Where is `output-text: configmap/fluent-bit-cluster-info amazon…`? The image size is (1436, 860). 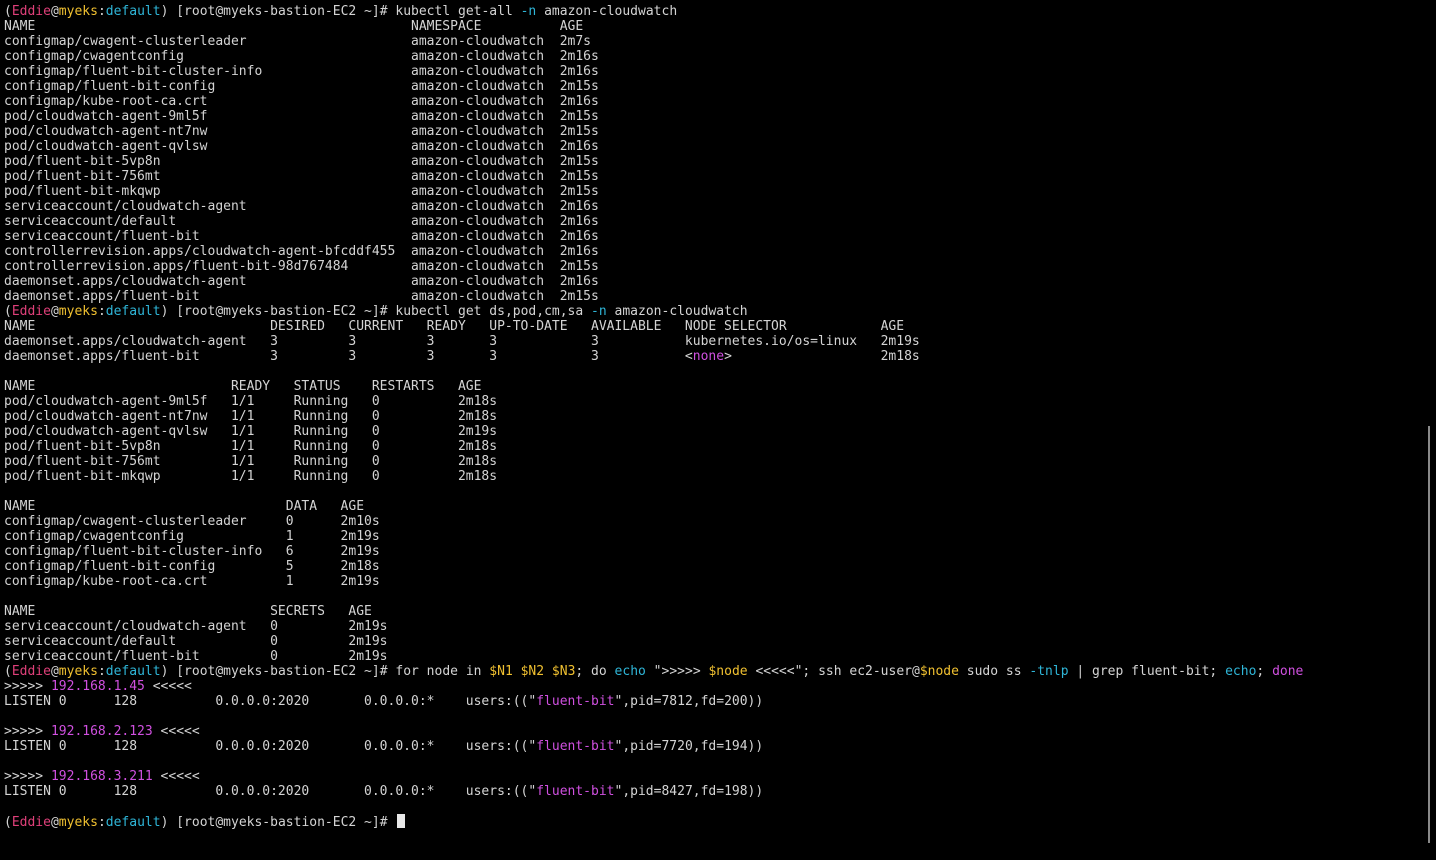
output-text: configmap/fluent-bit-cluster-info amazon… is located at coordinates (301, 71).